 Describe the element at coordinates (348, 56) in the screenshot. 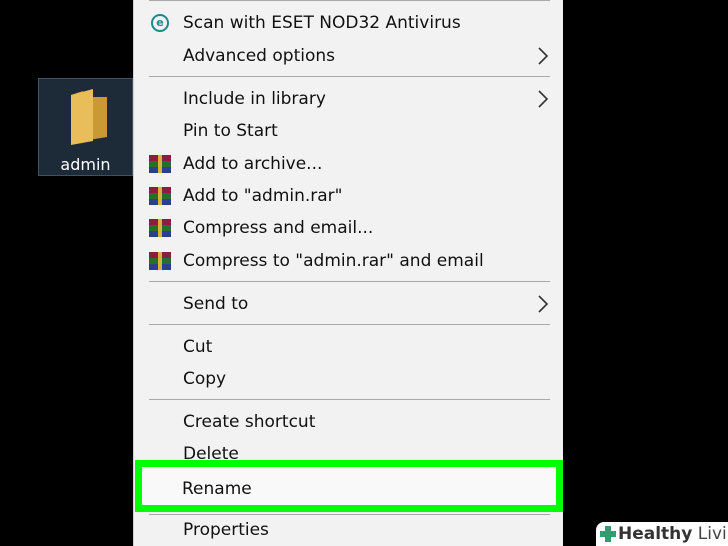

I see `menu-item-advanced-options: Advanced options` at that location.